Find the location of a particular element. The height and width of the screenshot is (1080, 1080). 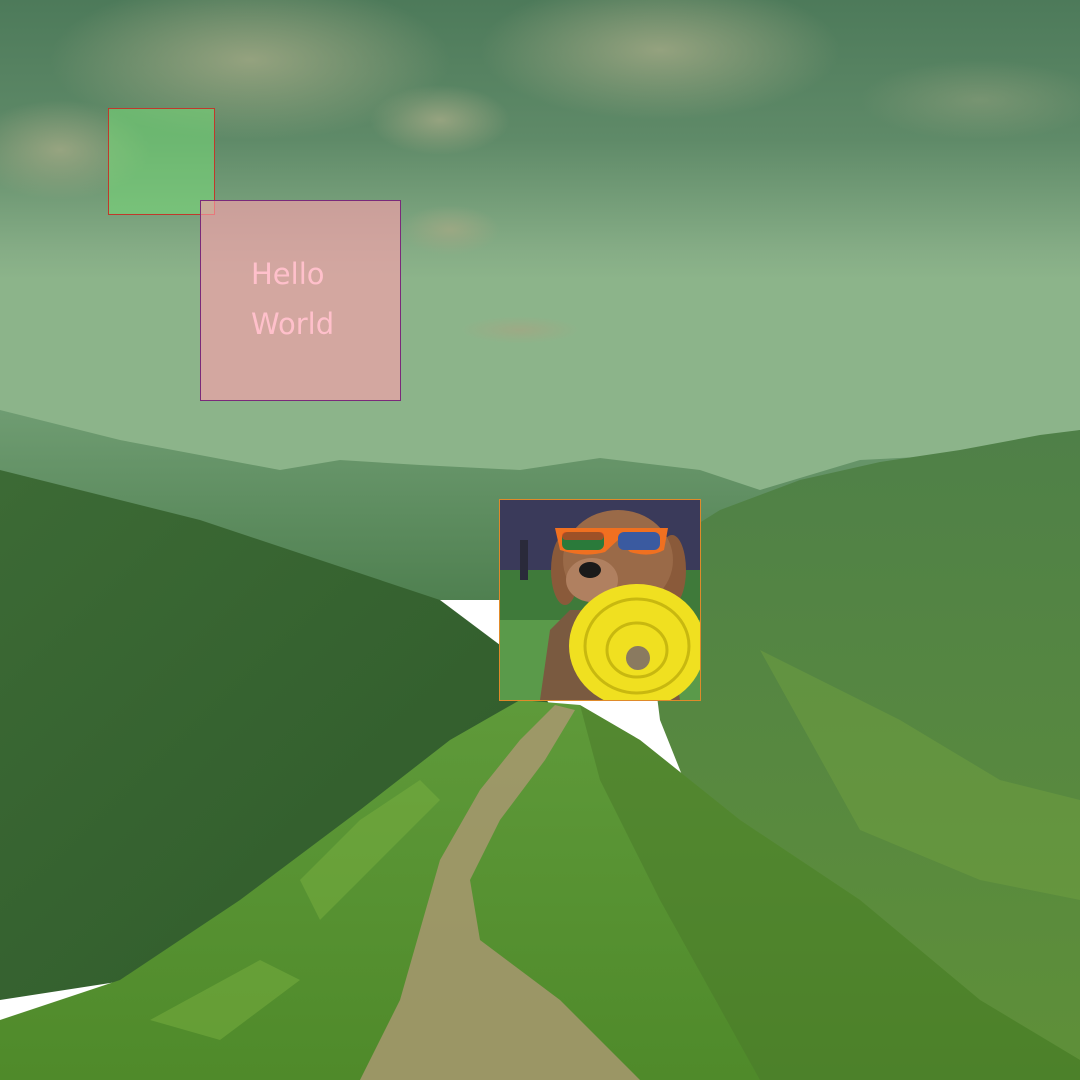

hello-world-box: Hello World is located at coordinates (300, 300).